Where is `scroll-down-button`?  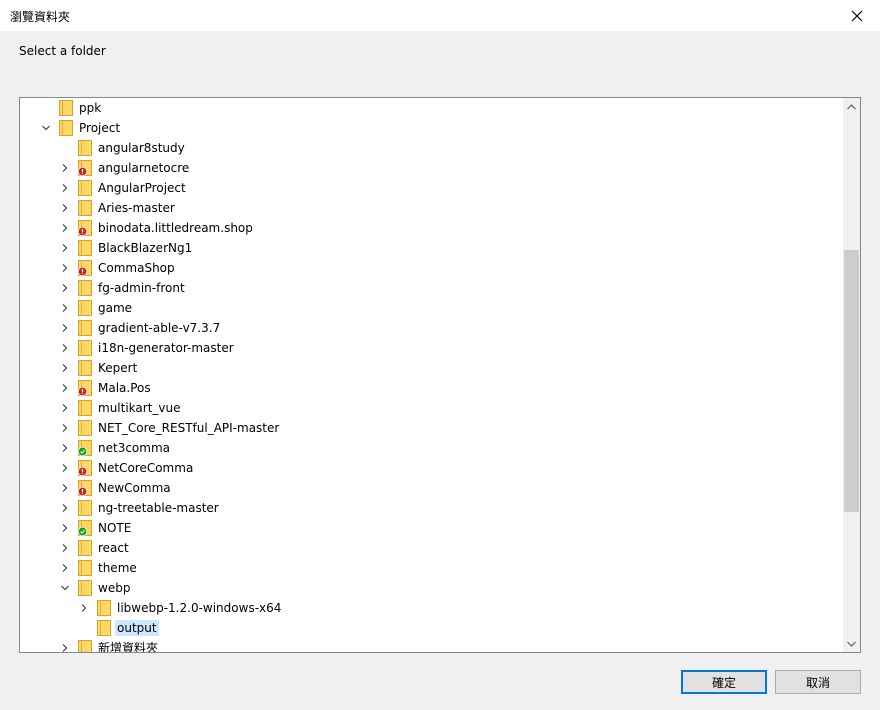
scroll-down-button is located at coordinates (851, 643).